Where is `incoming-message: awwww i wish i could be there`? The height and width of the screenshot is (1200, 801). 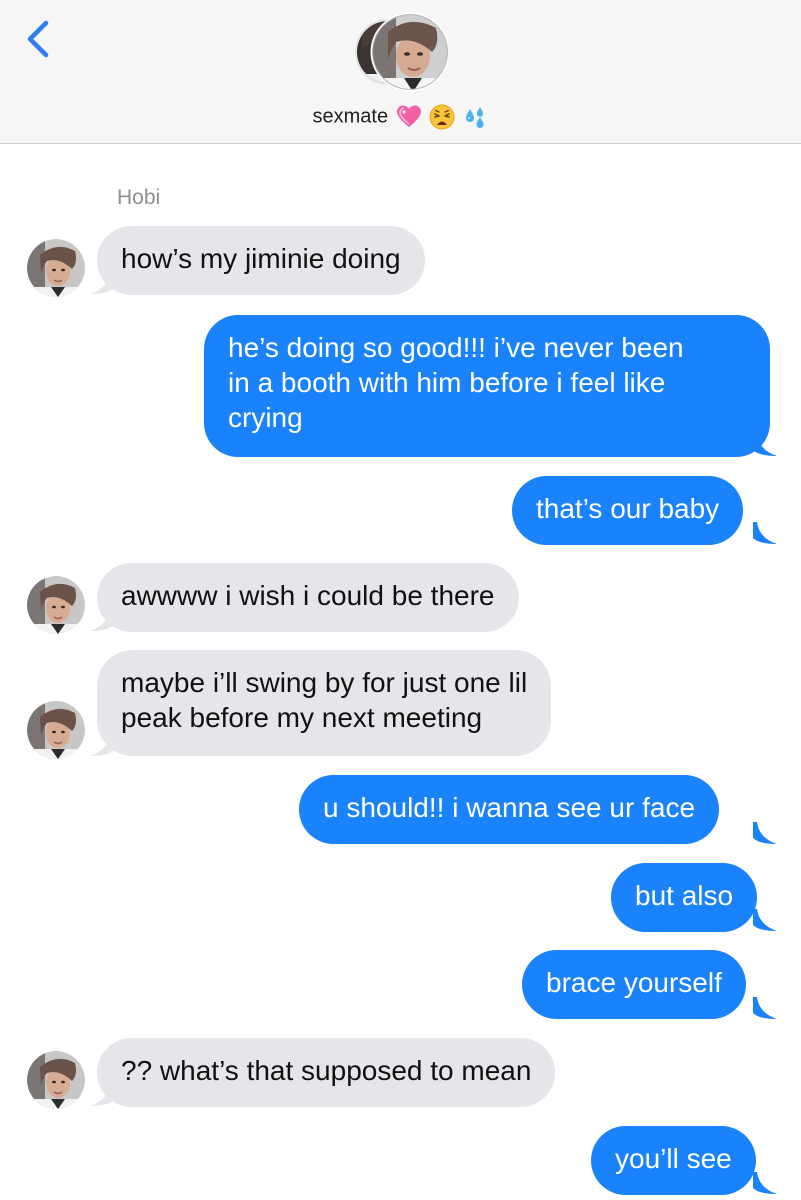
incoming-message: awwww i wish i could be there is located at coordinates (308, 597).